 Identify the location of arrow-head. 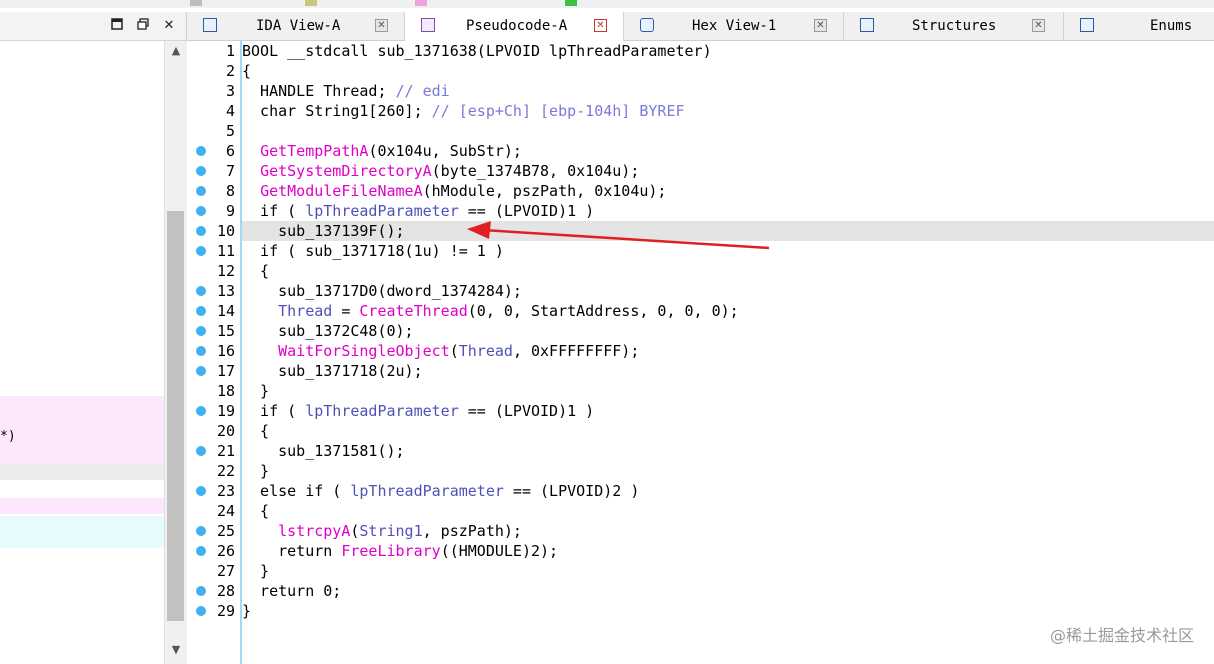
(479, 230).